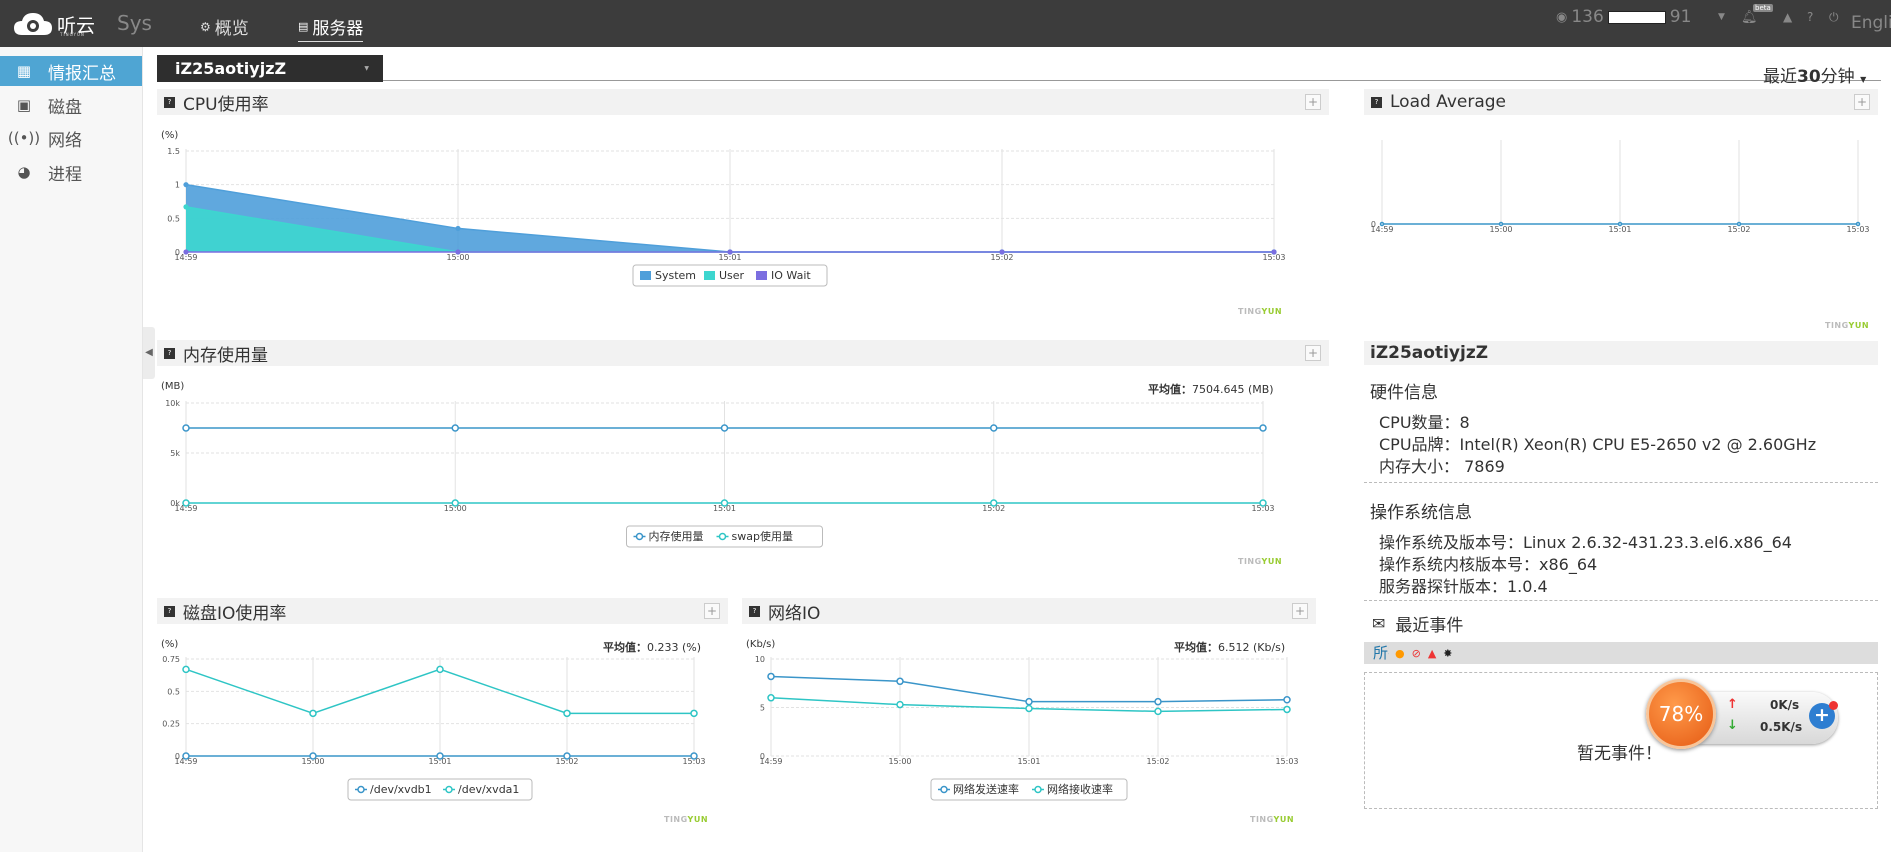 This screenshot has width=1891, height=852. What do you see at coordinates (1416, 653) in the screenshot?
I see `blocked-filter-icon: ⊘` at bounding box center [1416, 653].